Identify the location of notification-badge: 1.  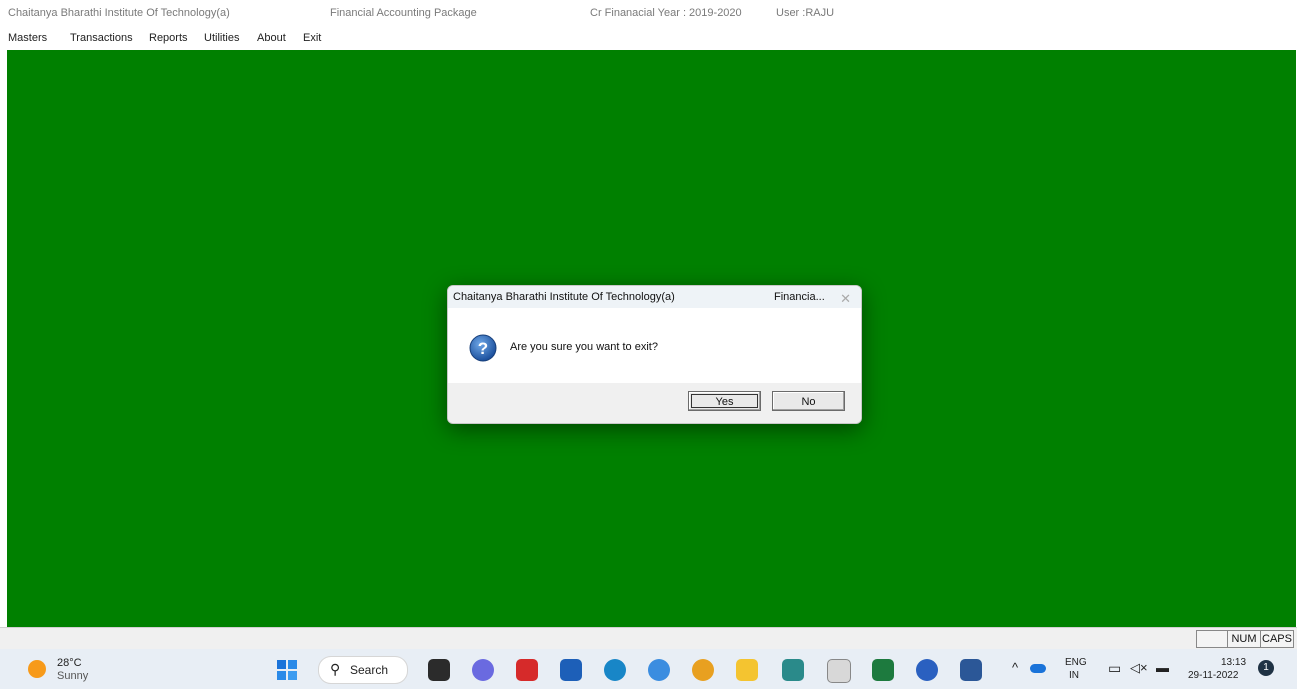
(1266, 668).